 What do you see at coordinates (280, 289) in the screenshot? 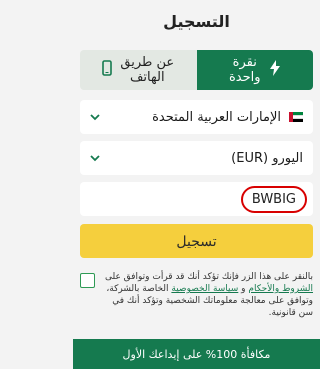
I see `terms-link: الشروط والأحكام` at bounding box center [280, 289].